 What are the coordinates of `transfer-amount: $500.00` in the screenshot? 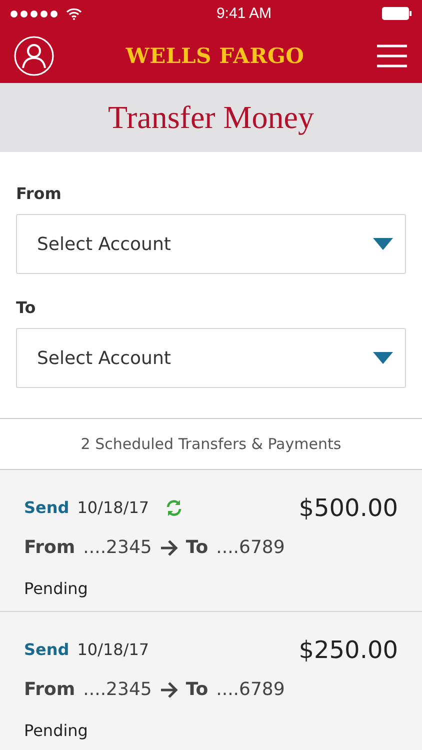 It's located at (348, 508).